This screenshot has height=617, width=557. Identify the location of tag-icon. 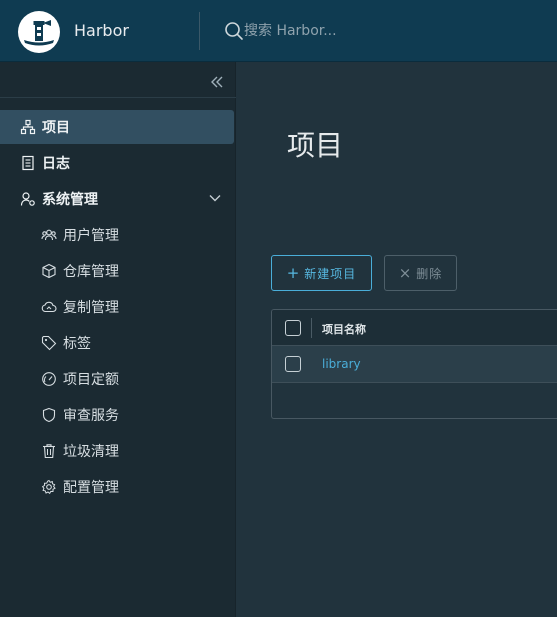
(49, 343).